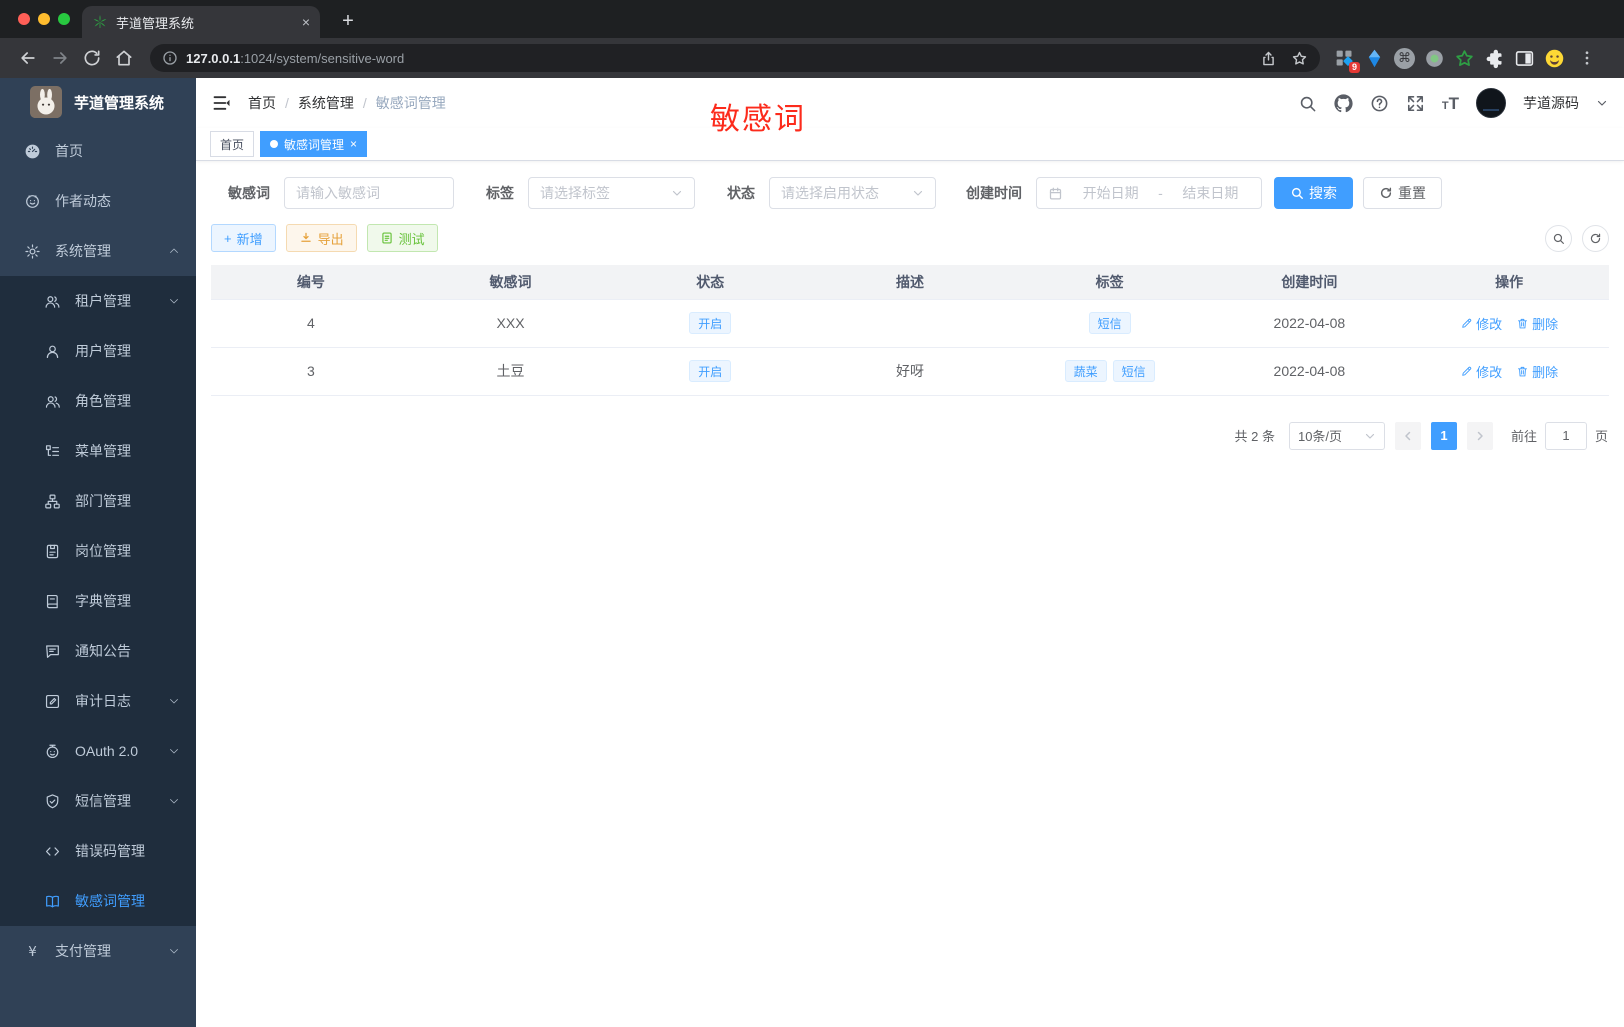  Describe the element at coordinates (1491, 103) in the screenshot. I see `user-avatar` at that location.